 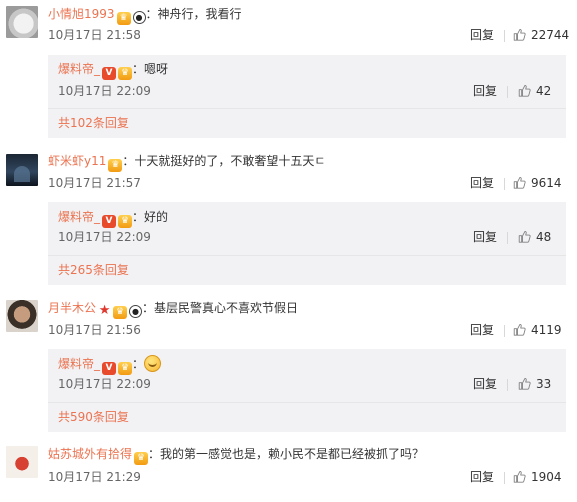 I want to click on like-count: 9614, so click(x=546, y=183).